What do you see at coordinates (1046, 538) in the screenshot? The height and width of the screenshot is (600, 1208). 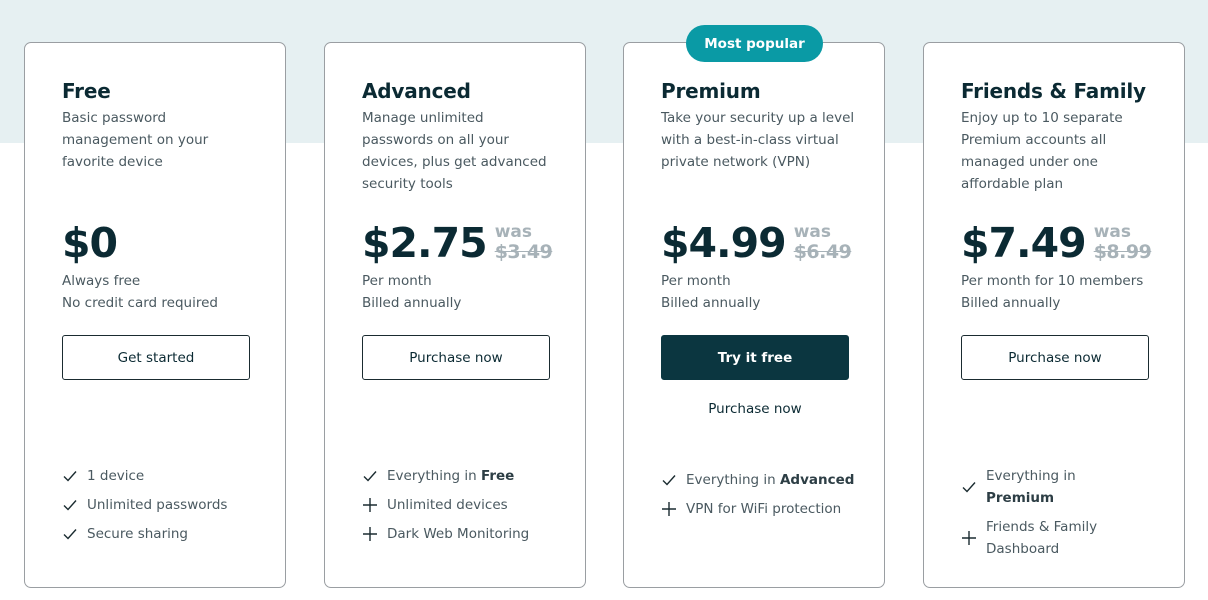 I see `feature-item: Friends & Family Dashboard` at bounding box center [1046, 538].